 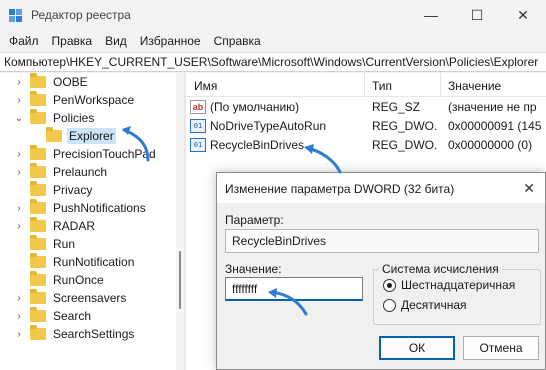 I want to click on tree-item-label: Policies, so click(x=74, y=118).